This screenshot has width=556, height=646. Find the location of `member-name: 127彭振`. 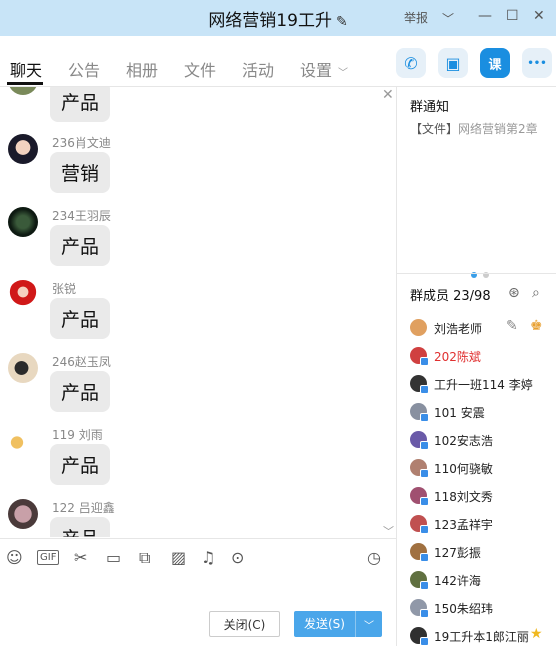

member-name: 127彭振 is located at coordinates (457, 553).